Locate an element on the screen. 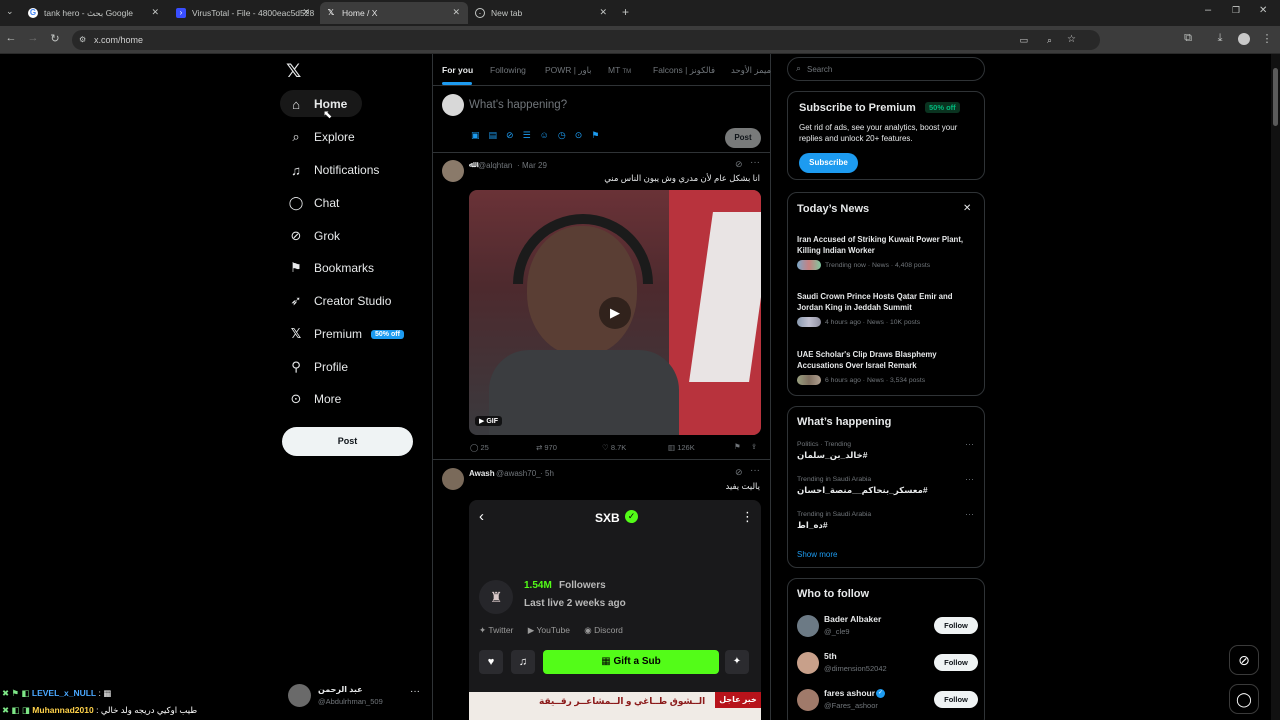 This screenshot has height=720, width=1280. follow-suggestion: Bader Albaker @_cle9 Follow is located at coordinates (887, 626).